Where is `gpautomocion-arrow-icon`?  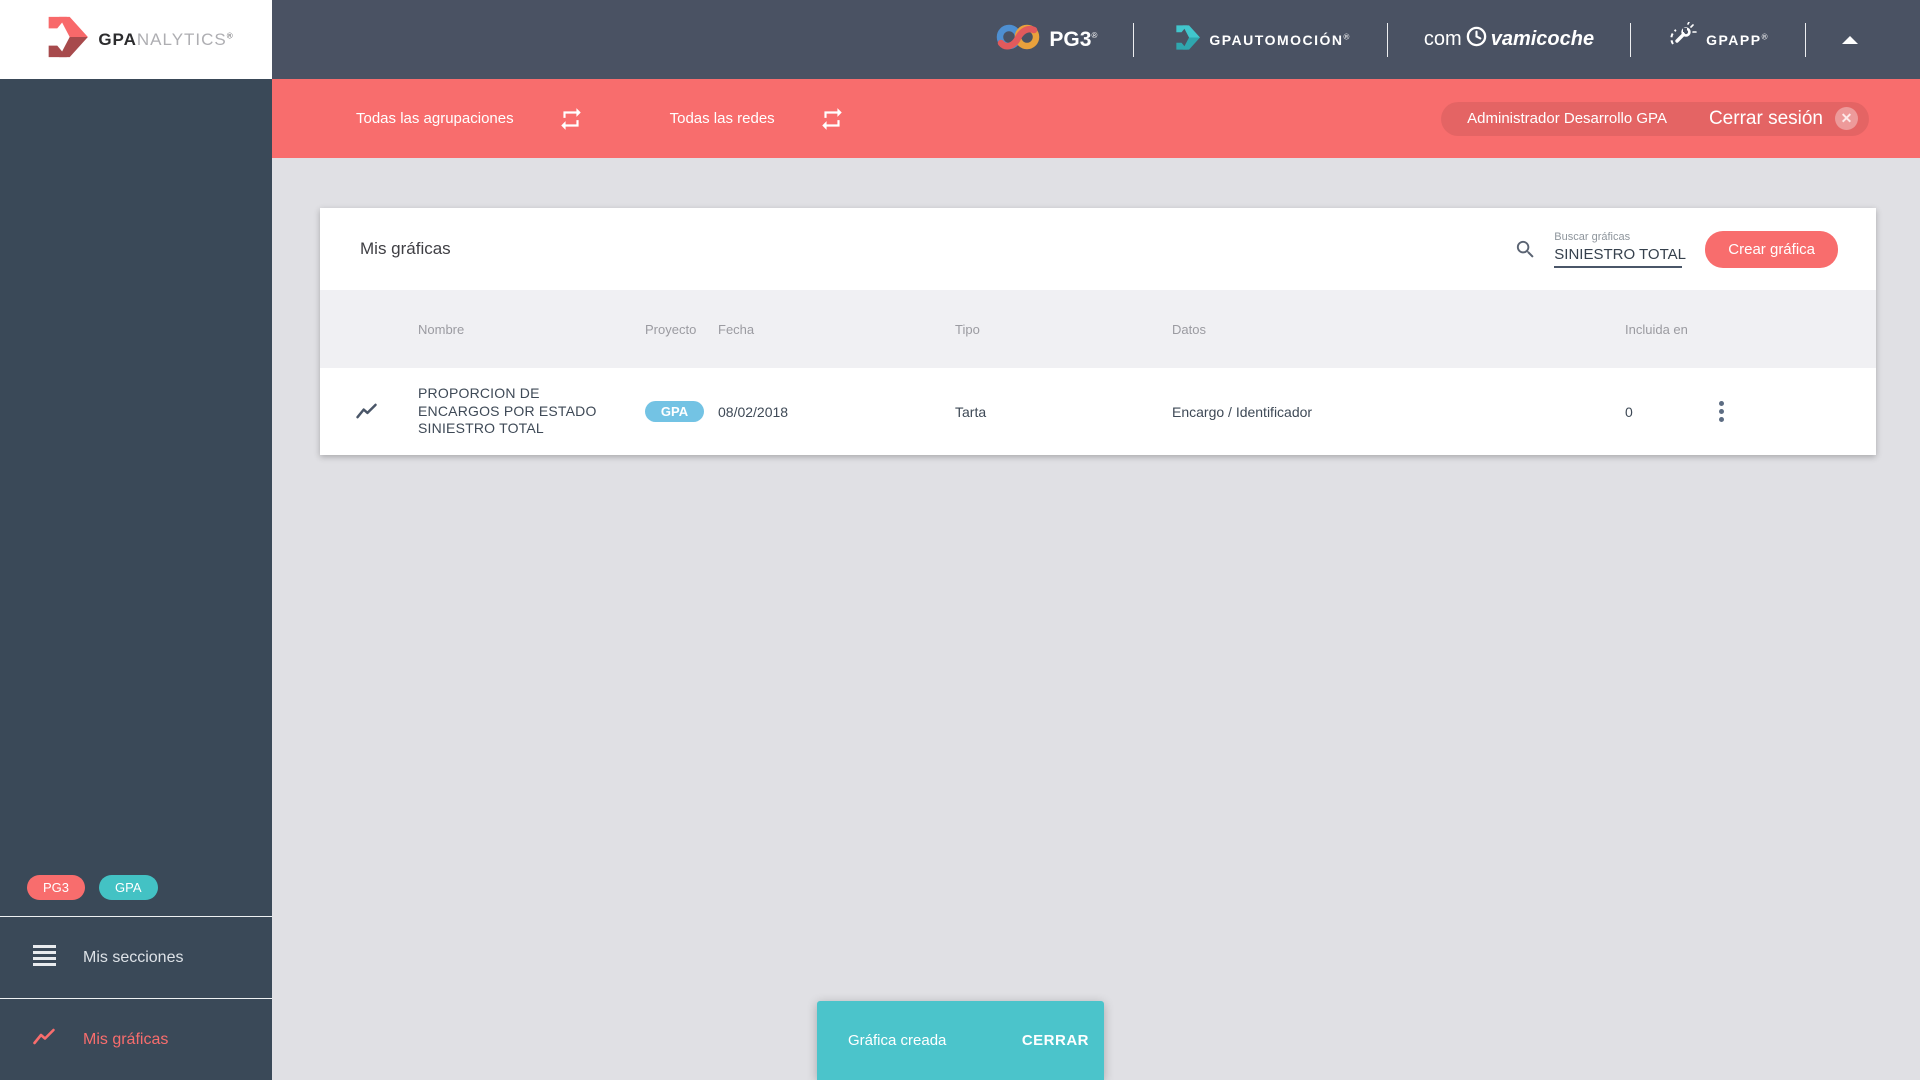 gpautomocion-arrow-icon is located at coordinates (1185, 40).